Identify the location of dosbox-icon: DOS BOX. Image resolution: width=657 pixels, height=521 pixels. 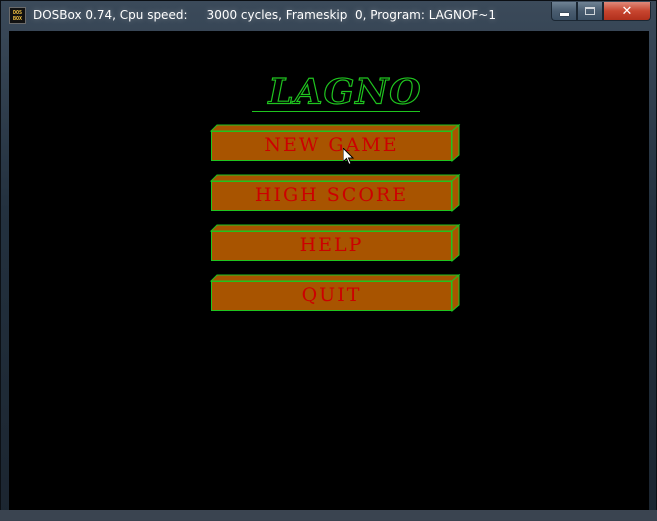
(17, 15).